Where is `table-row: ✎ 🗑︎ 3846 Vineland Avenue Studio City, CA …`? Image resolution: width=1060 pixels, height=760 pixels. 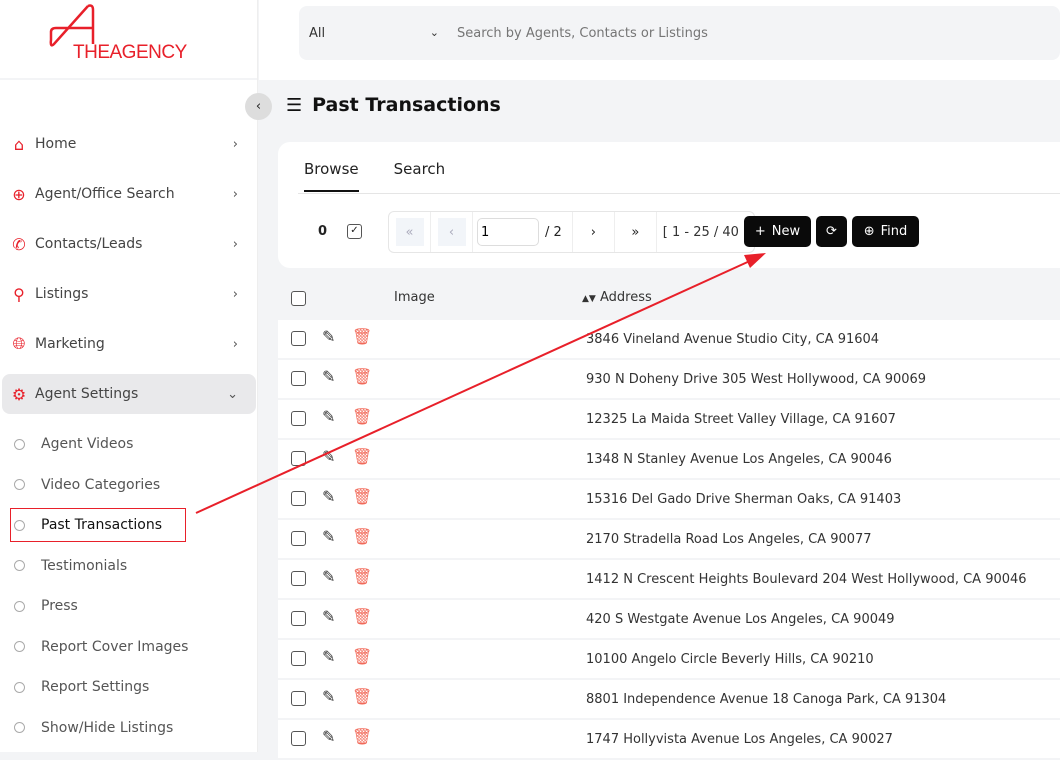
table-row: ✎ 🗑︎ 3846 Vineland Avenue Studio City, CA … is located at coordinates (669, 339).